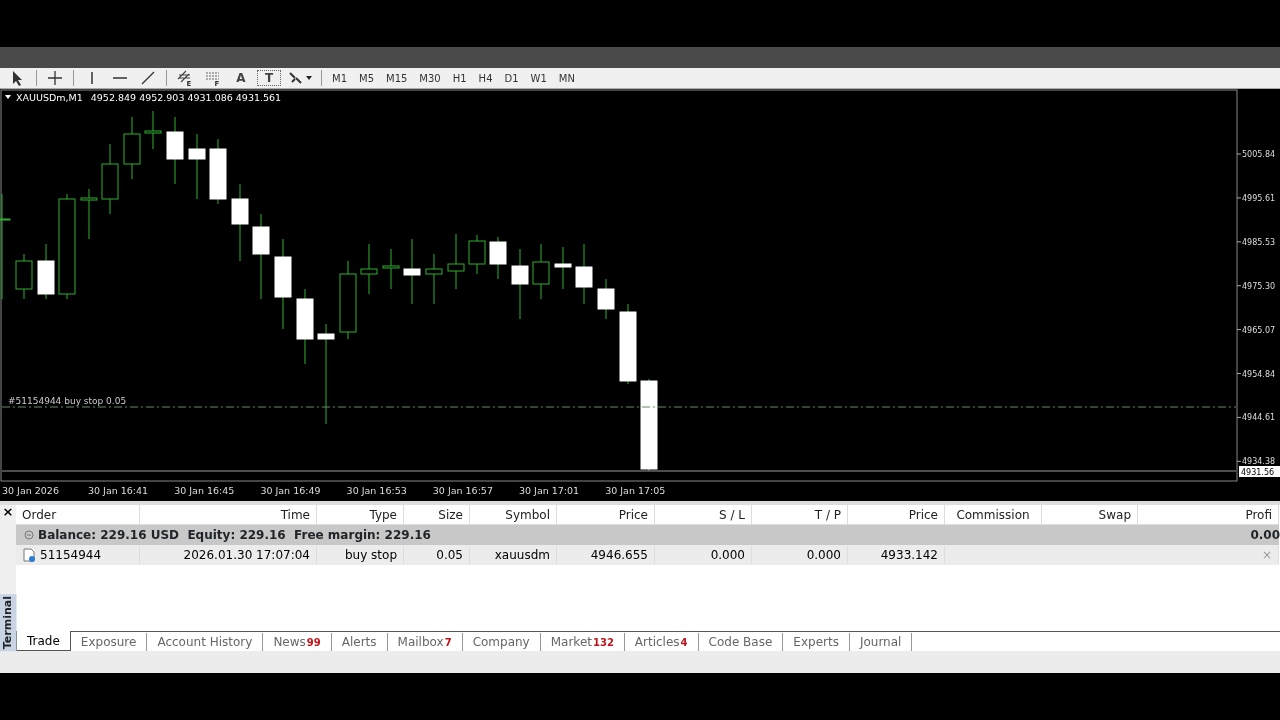 This screenshot has width=1280, height=720. What do you see at coordinates (1259, 242) in the screenshot?
I see `price-label: 4985.53` at bounding box center [1259, 242].